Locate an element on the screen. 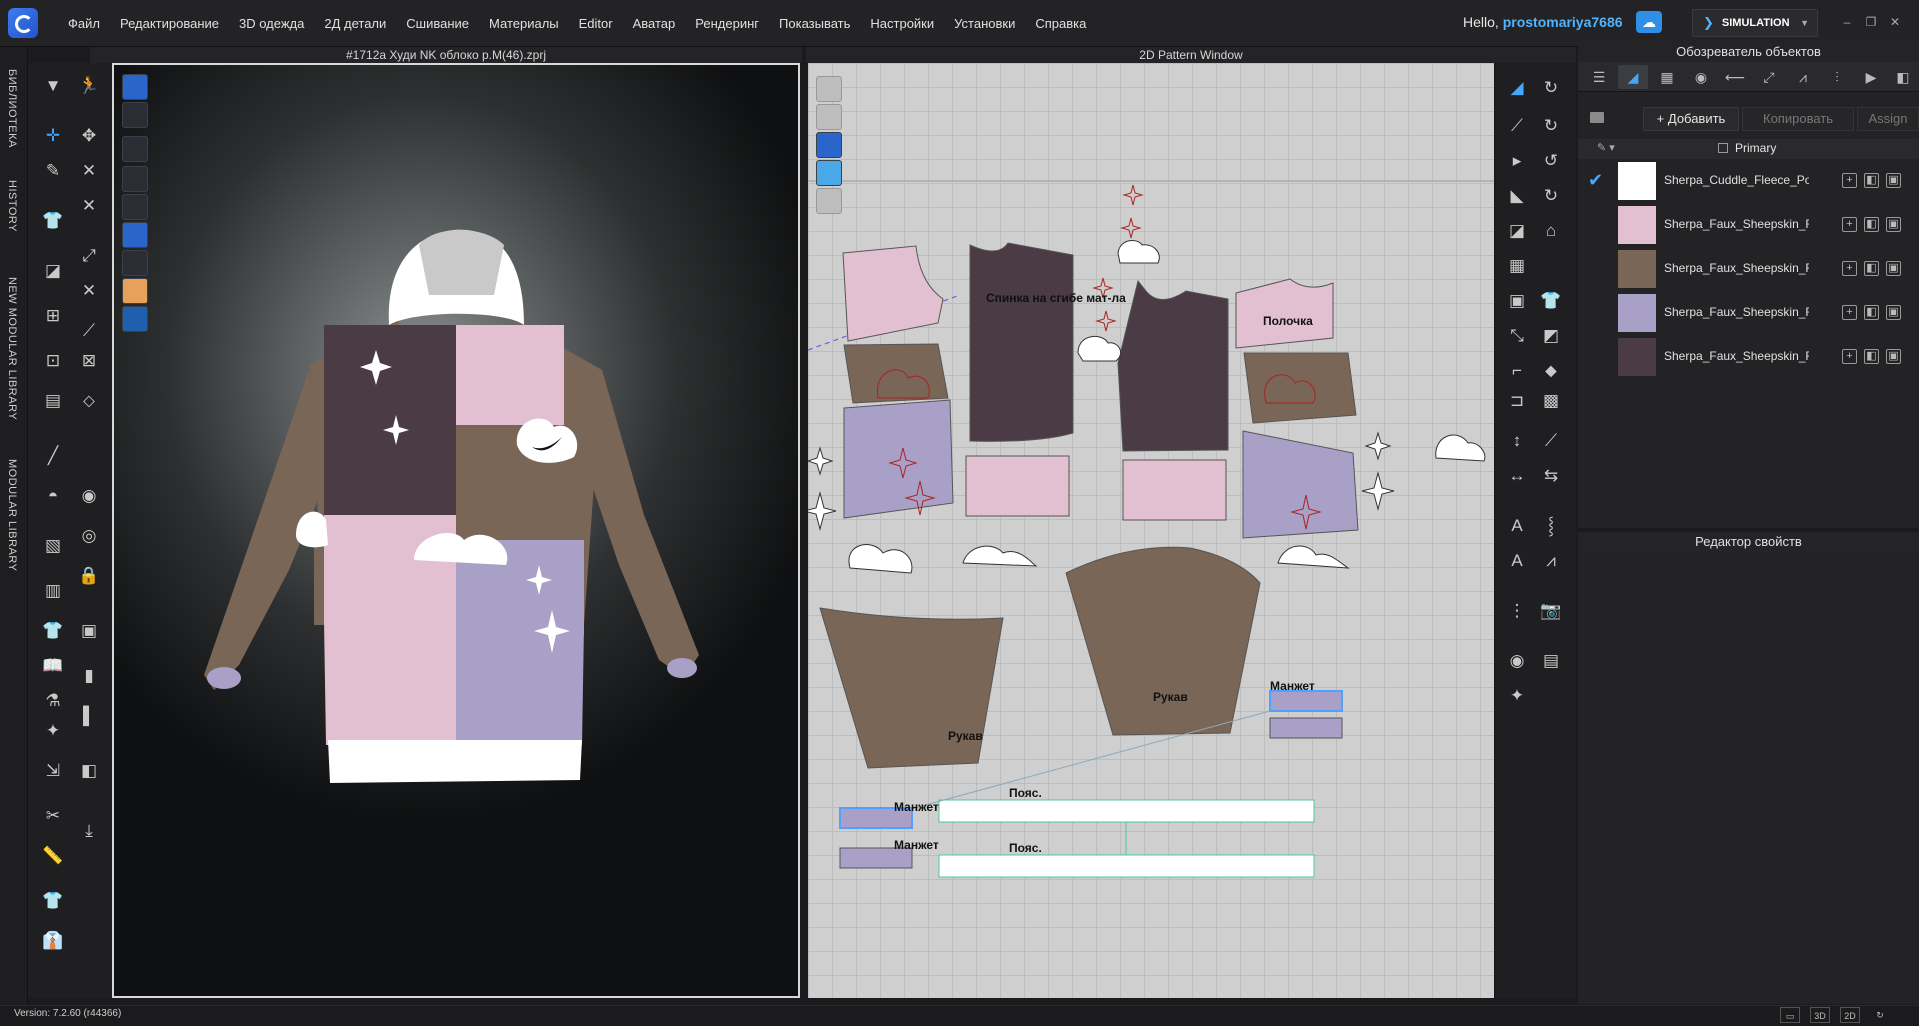  close-icon: ✕ is located at coordinates (1895, 22).